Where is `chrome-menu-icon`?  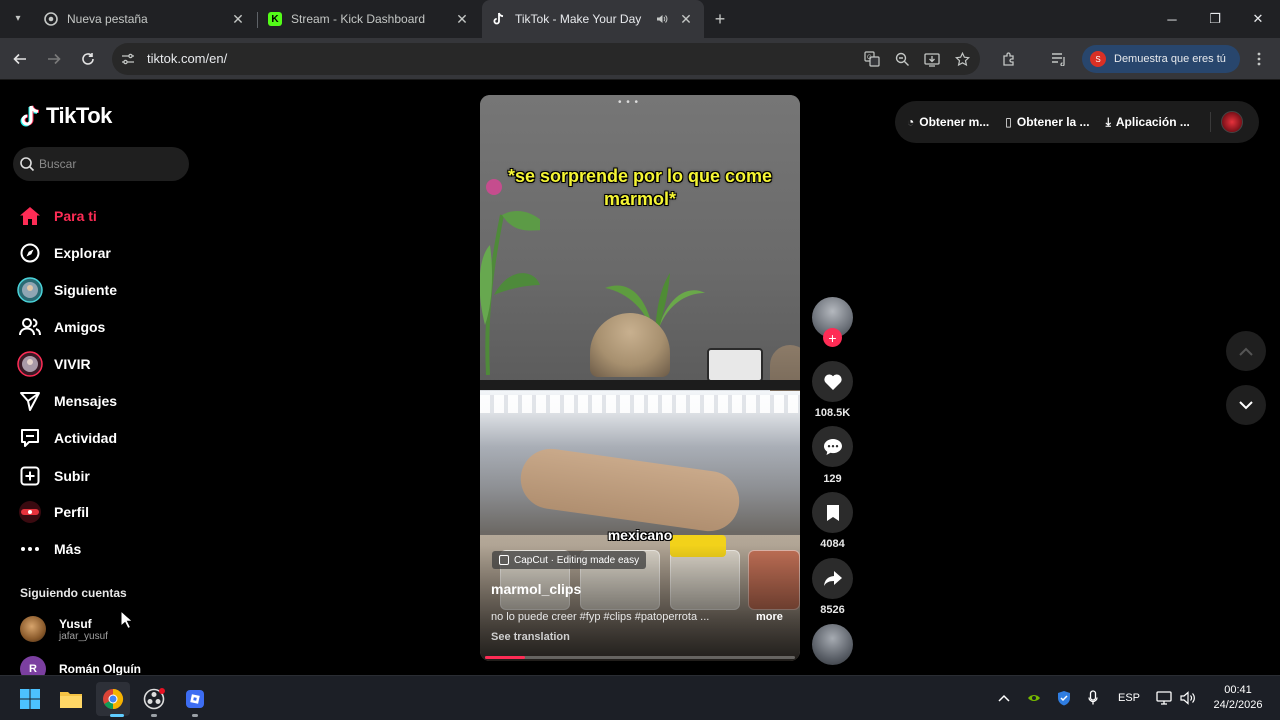 chrome-menu-icon is located at coordinates (1259, 59).